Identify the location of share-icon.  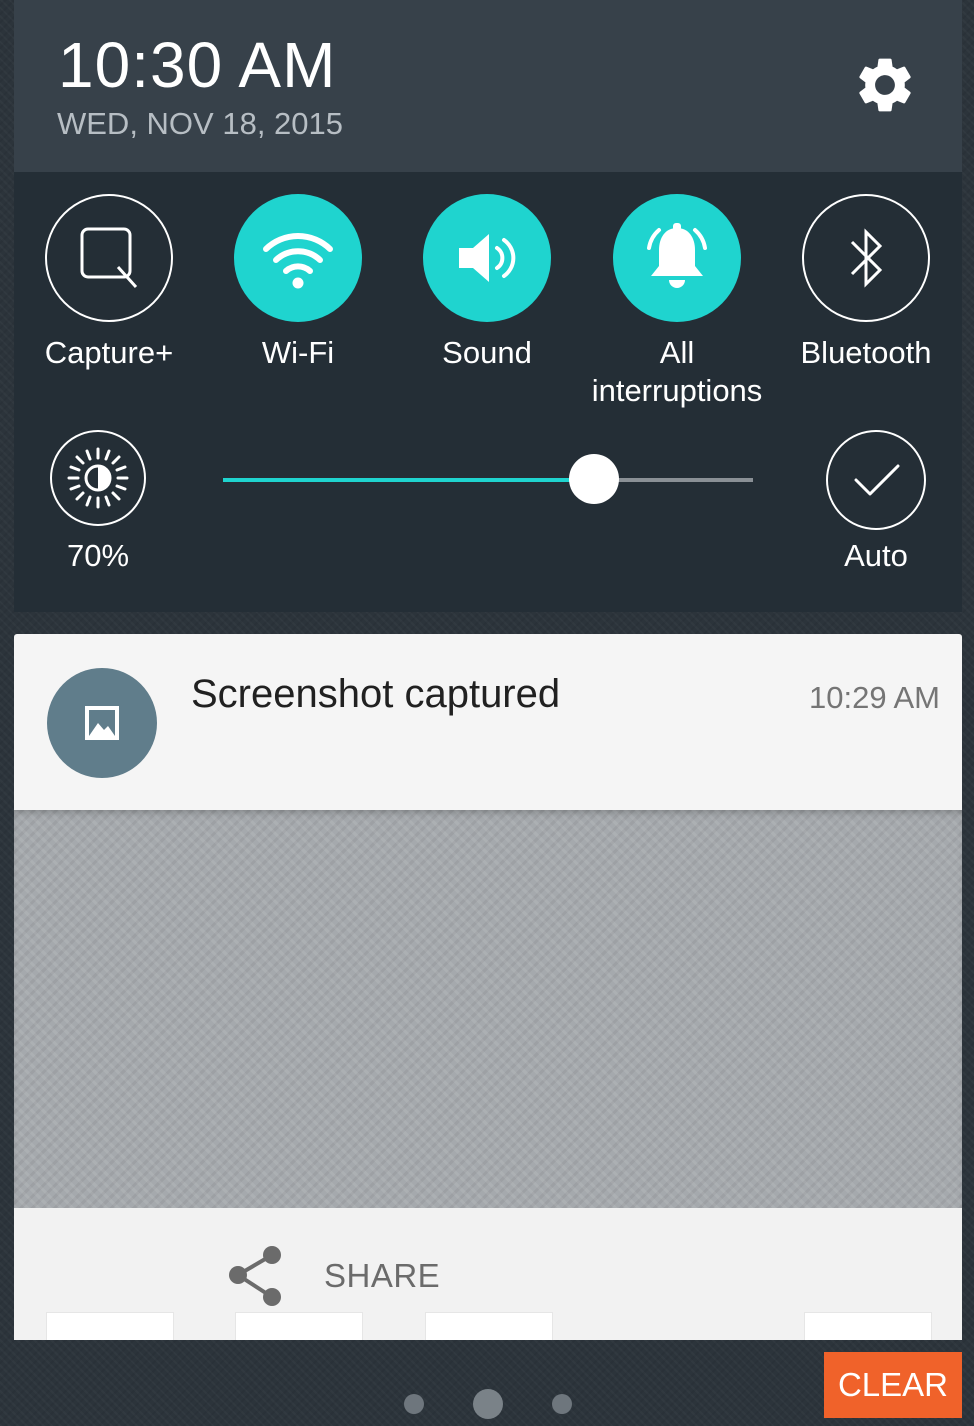
(255, 1276).